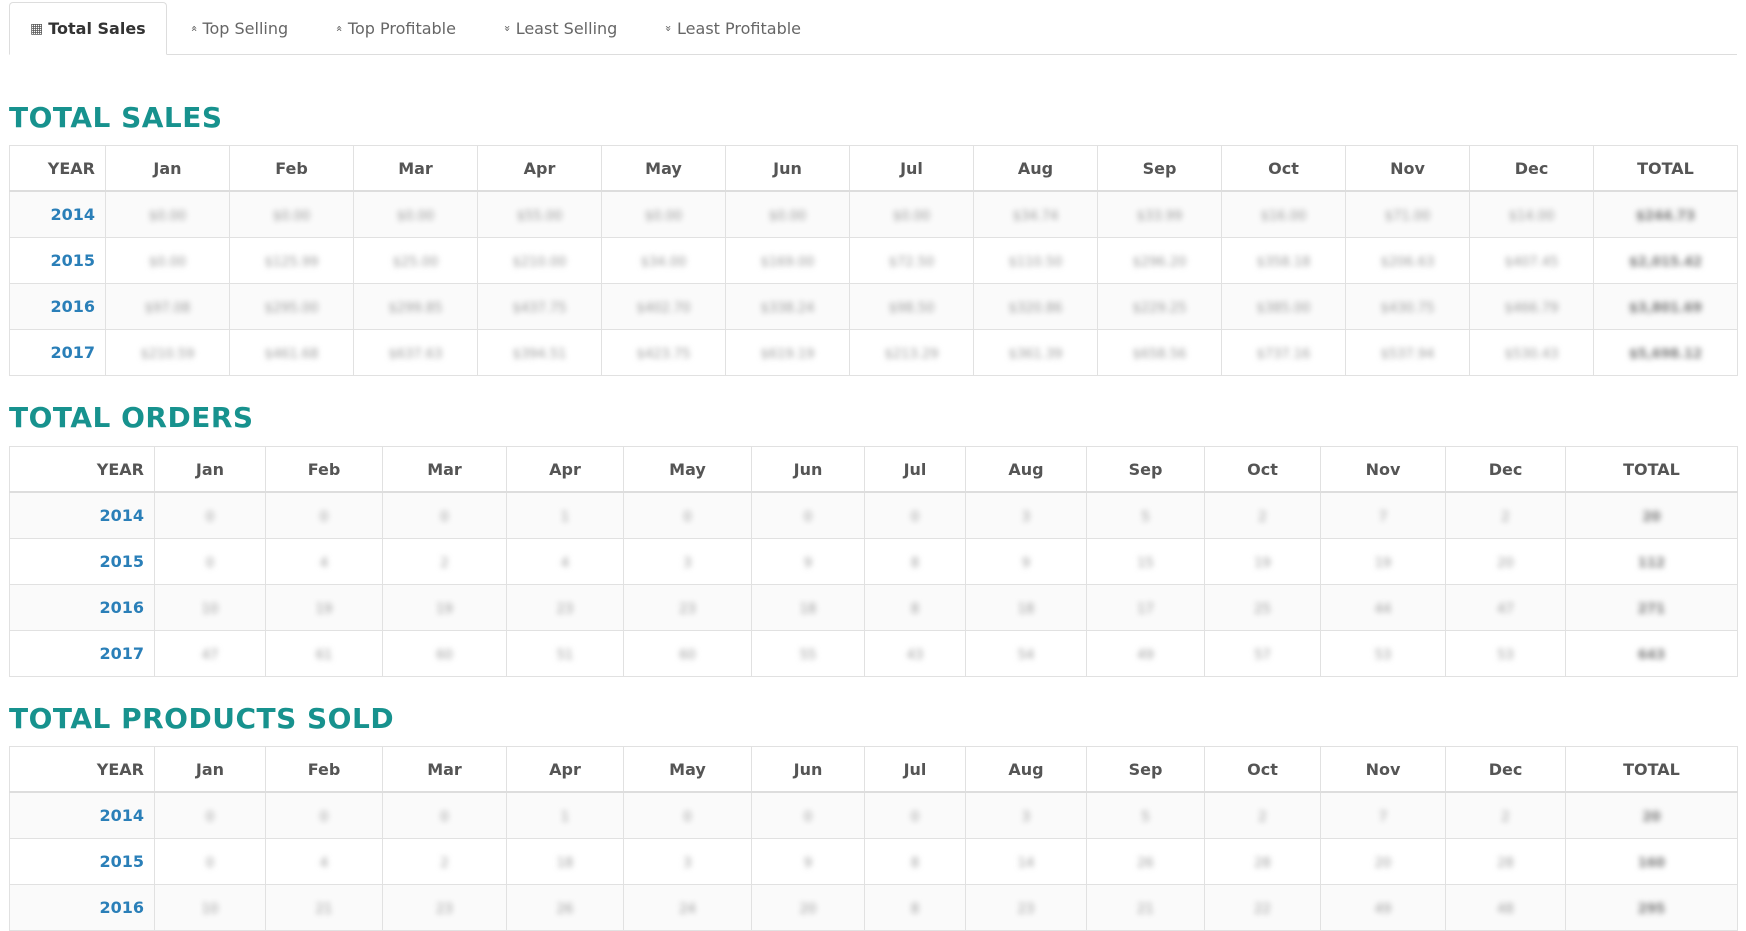 The width and height of the screenshot is (1746, 931). What do you see at coordinates (1035, 214) in the screenshot?
I see `month-cell: $34.74` at bounding box center [1035, 214].